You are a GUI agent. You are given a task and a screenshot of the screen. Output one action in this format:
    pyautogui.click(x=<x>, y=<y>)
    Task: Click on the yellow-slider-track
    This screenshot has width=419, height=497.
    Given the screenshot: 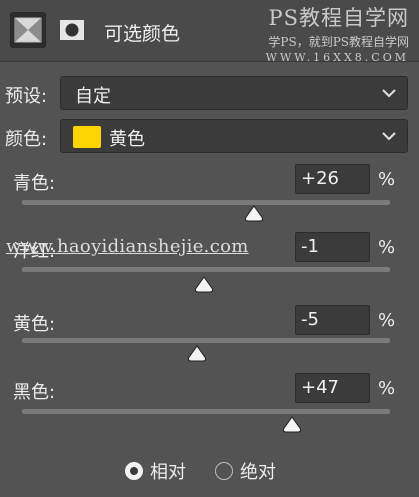 What is the action you would take?
    pyautogui.click(x=206, y=340)
    